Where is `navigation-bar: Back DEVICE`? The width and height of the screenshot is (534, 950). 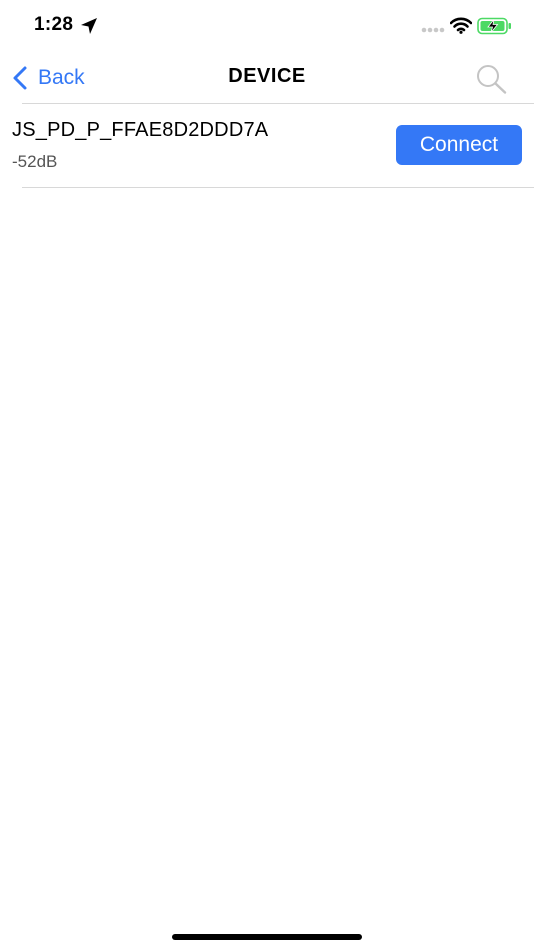
navigation-bar: Back DEVICE is located at coordinates (267, 78).